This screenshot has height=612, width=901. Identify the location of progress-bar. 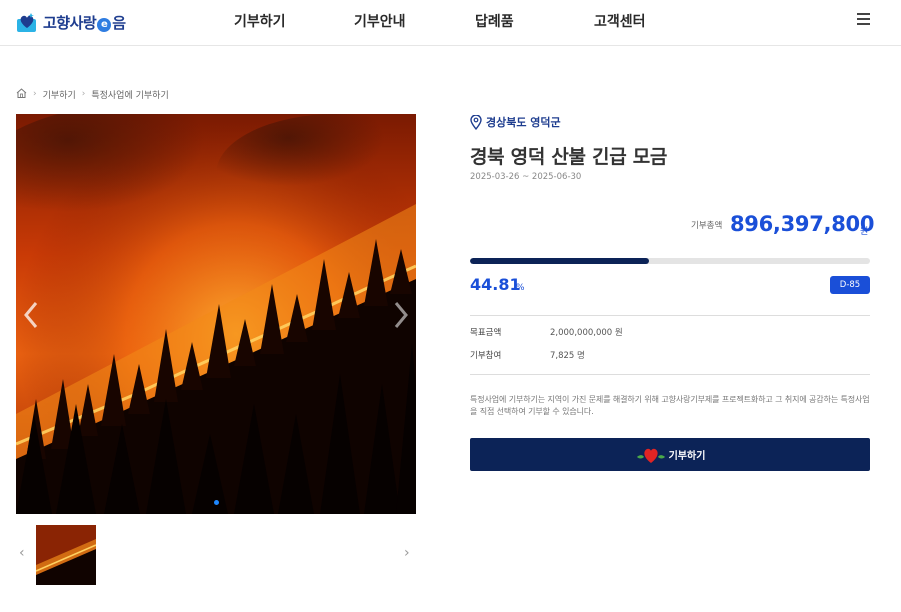
(670, 261).